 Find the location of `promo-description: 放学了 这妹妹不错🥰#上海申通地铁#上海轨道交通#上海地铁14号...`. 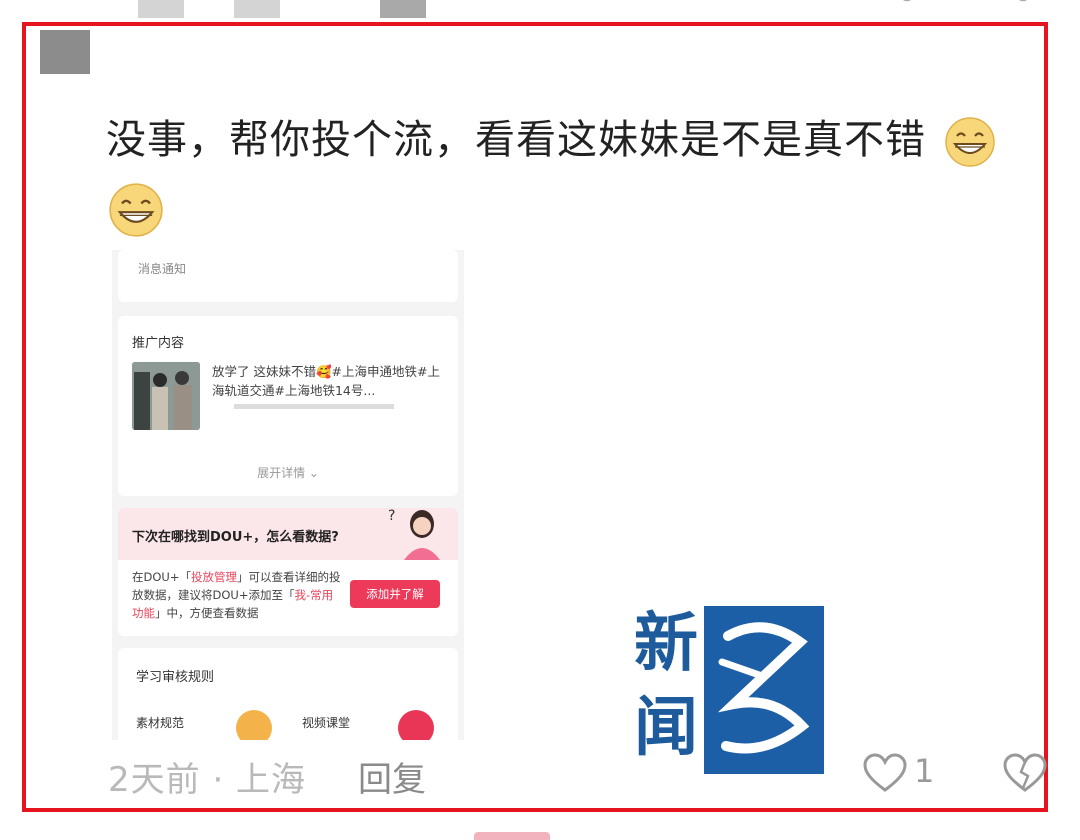

promo-description: 放学了 这妹妹不错🥰#上海申通地铁#上海轨道交通#上海地铁14号... is located at coordinates (326, 381).